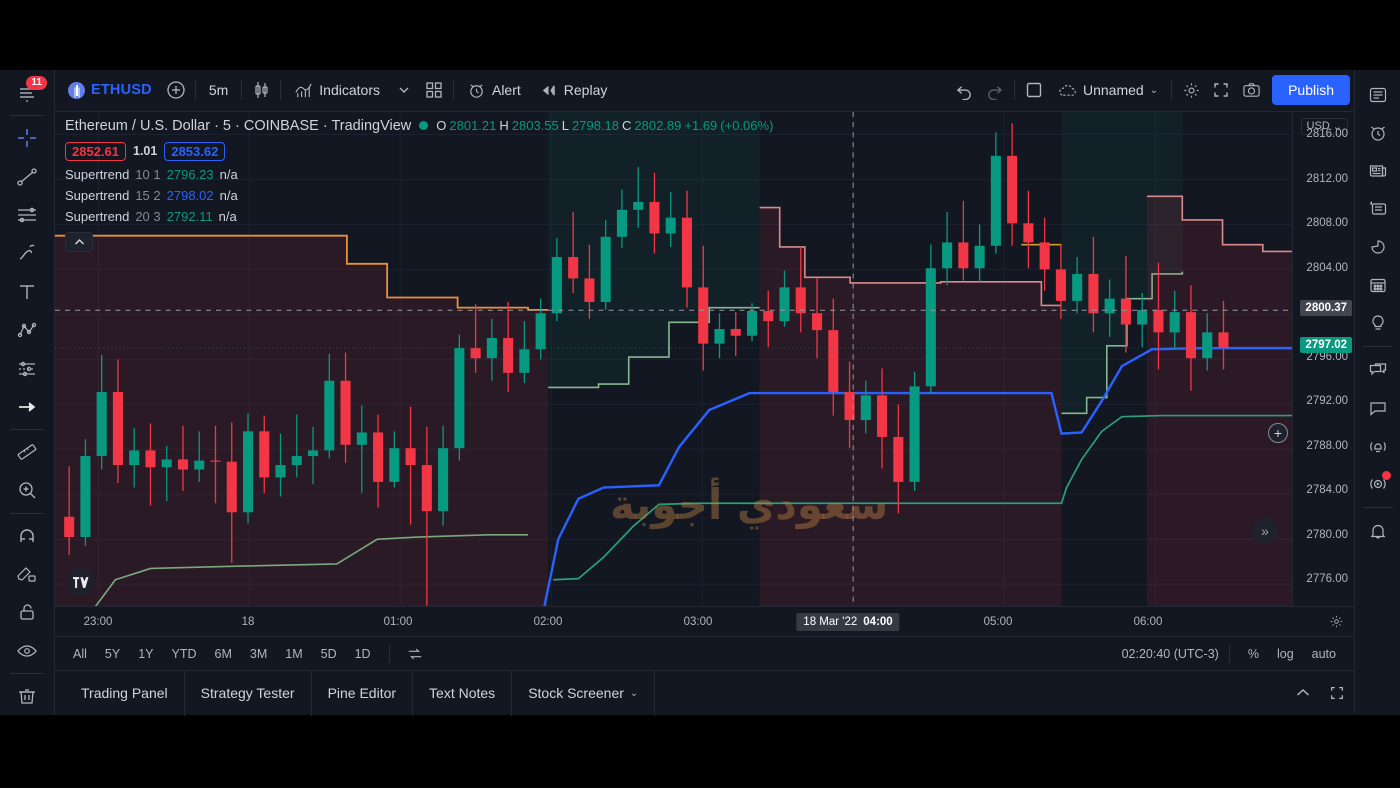  I want to click on hotlist-icon, so click(1378, 247).